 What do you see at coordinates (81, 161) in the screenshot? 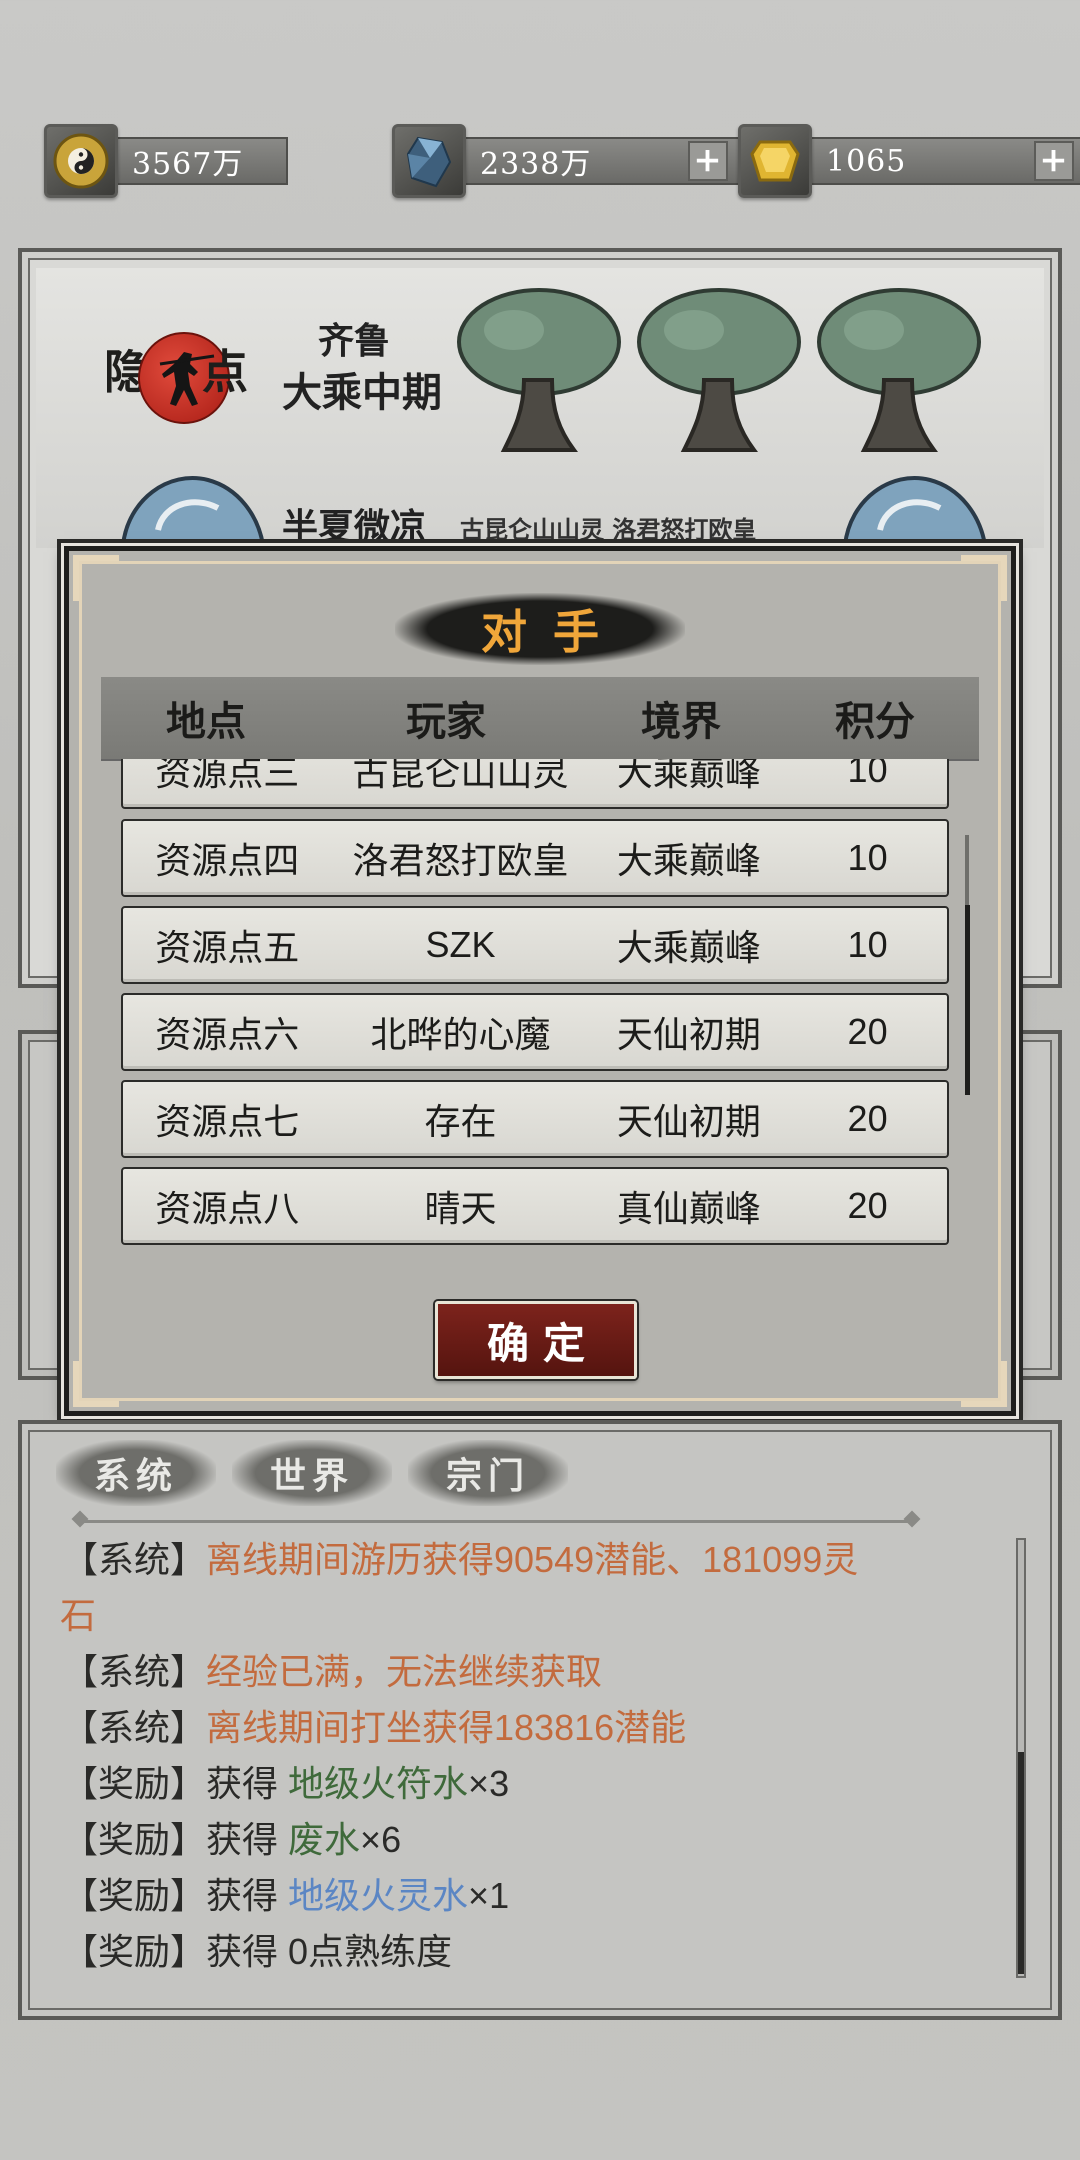
I see `yin-yang-coin-icon` at bounding box center [81, 161].